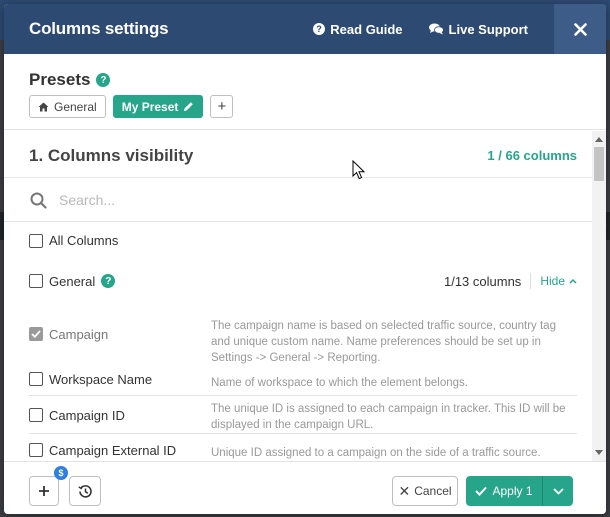  What do you see at coordinates (79, 334) in the screenshot?
I see `column-name: Campaign` at bounding box center [79, 334].